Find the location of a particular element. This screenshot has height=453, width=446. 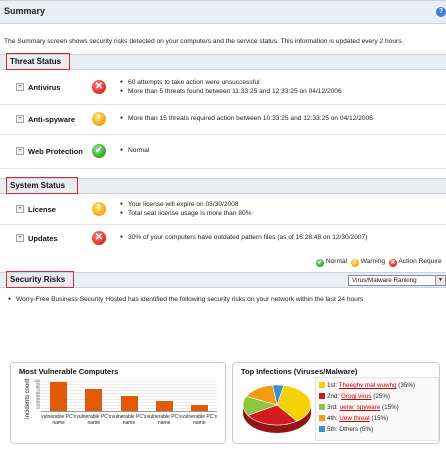

y-tick-label: 10 is located at coordinates (38, 408).